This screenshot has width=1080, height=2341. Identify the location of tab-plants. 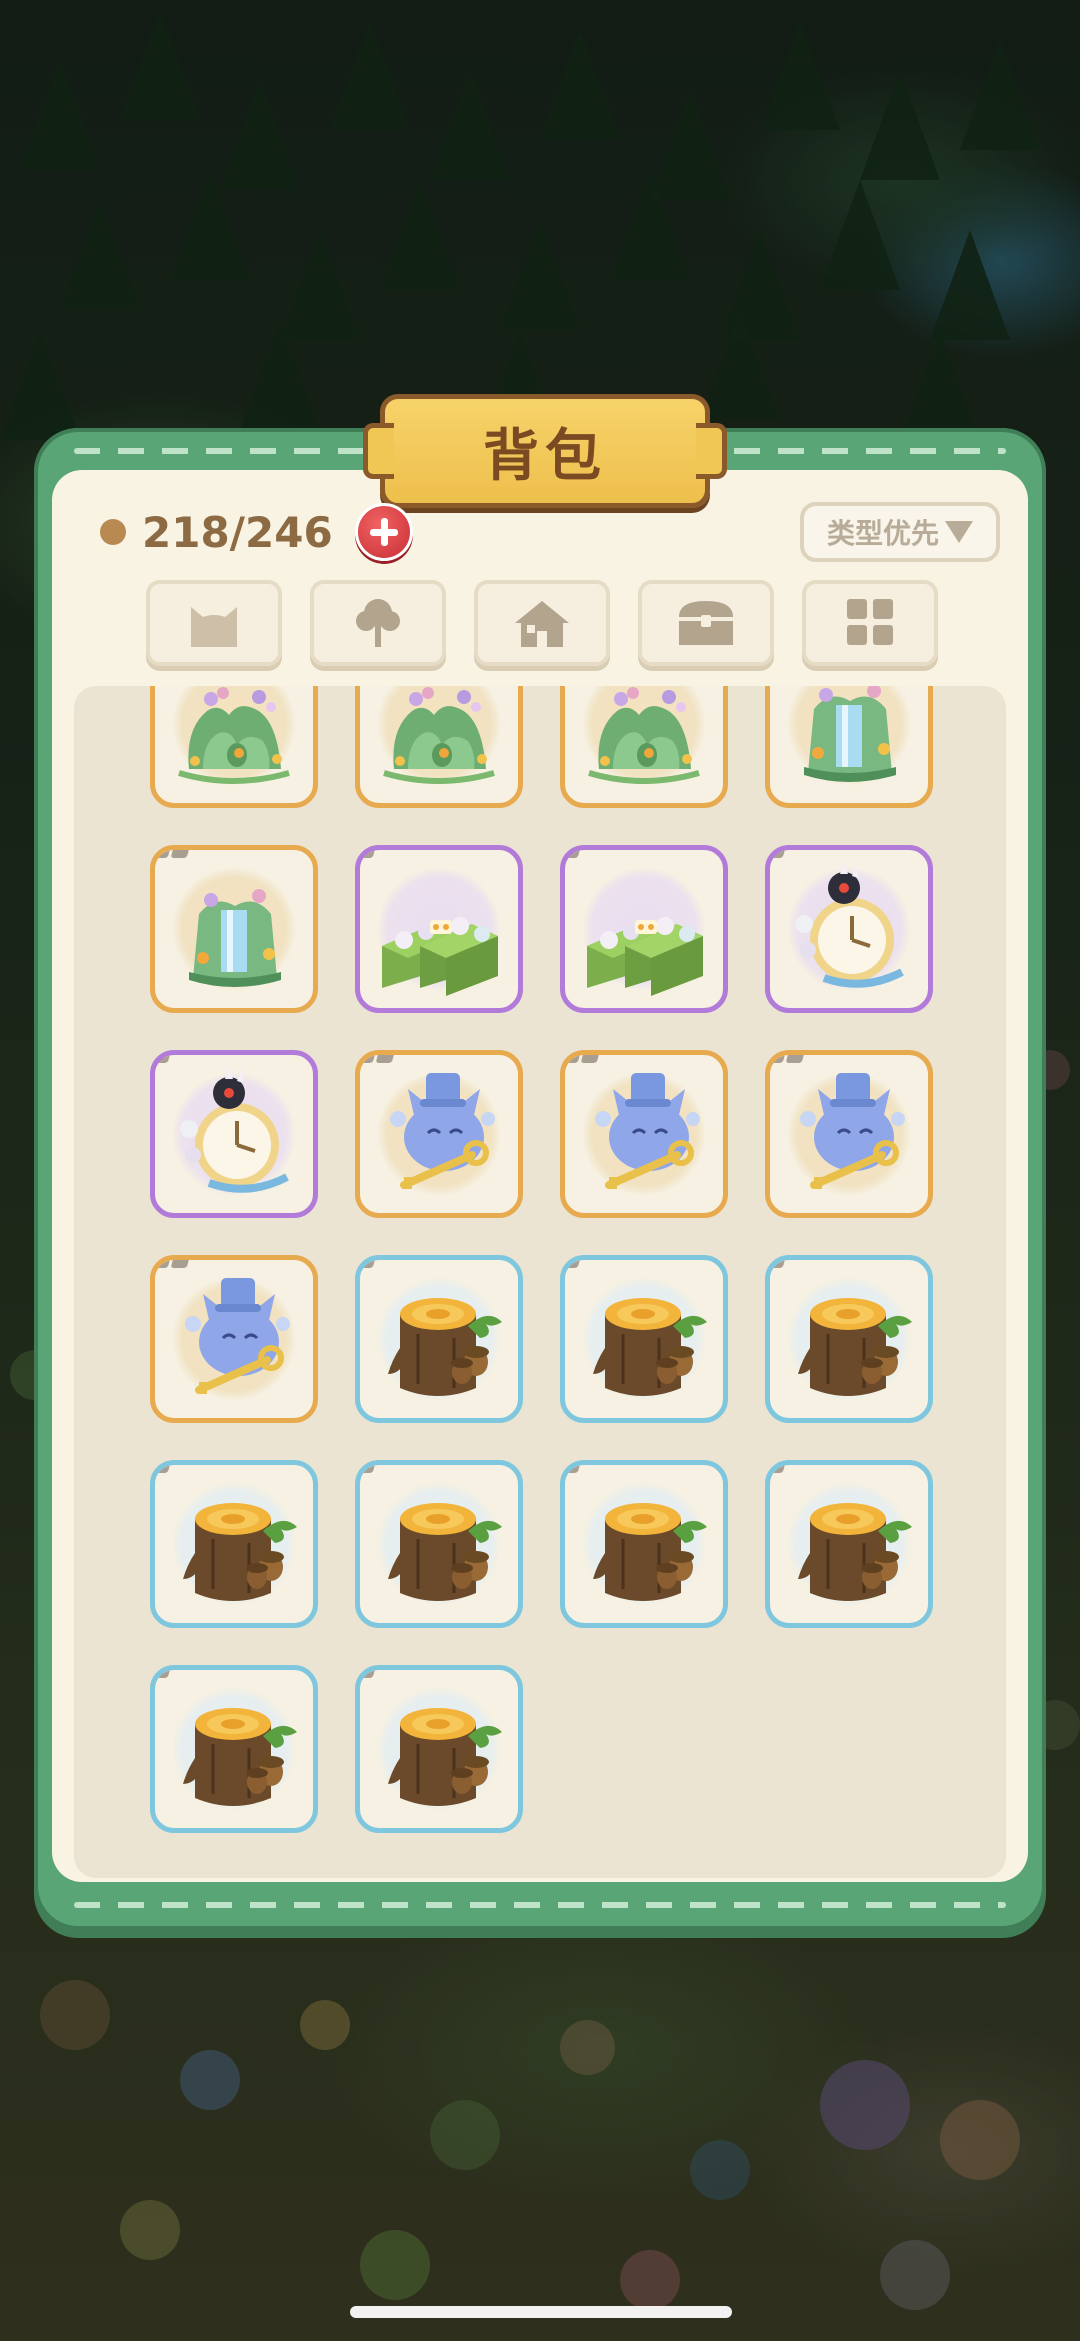
(378, 623).